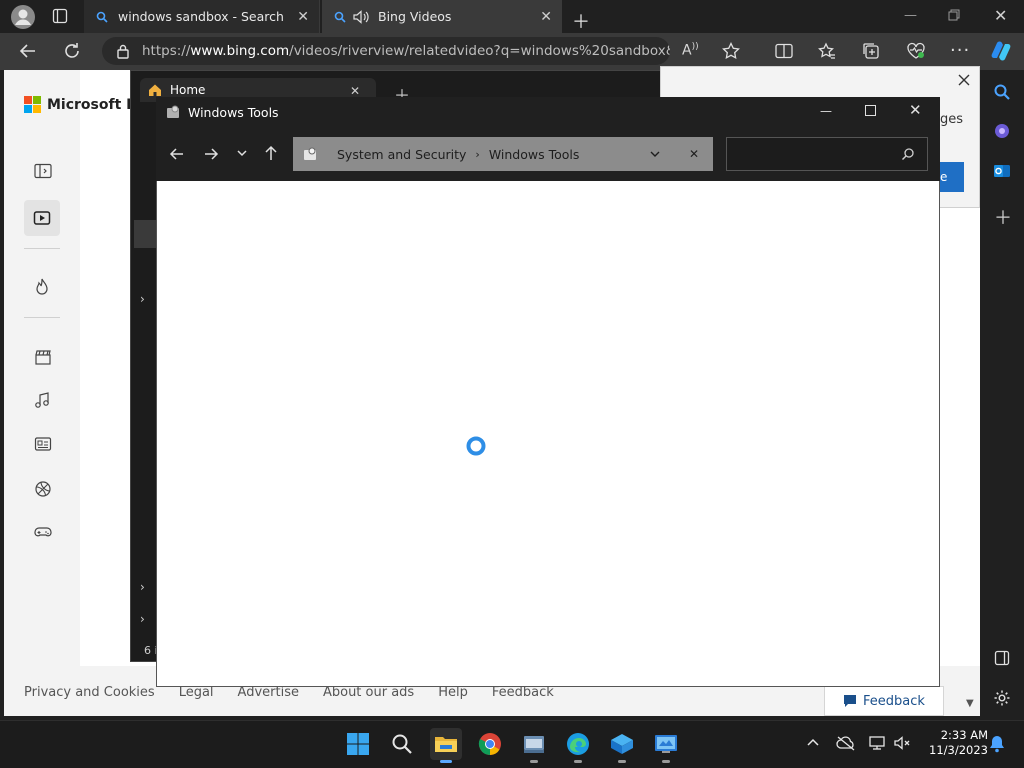 This screenshot has height=768, width=1024. What do you see at coordinates (43, 444) in the screenshot?
I see `news-icon` at bounding box center [43, 444].